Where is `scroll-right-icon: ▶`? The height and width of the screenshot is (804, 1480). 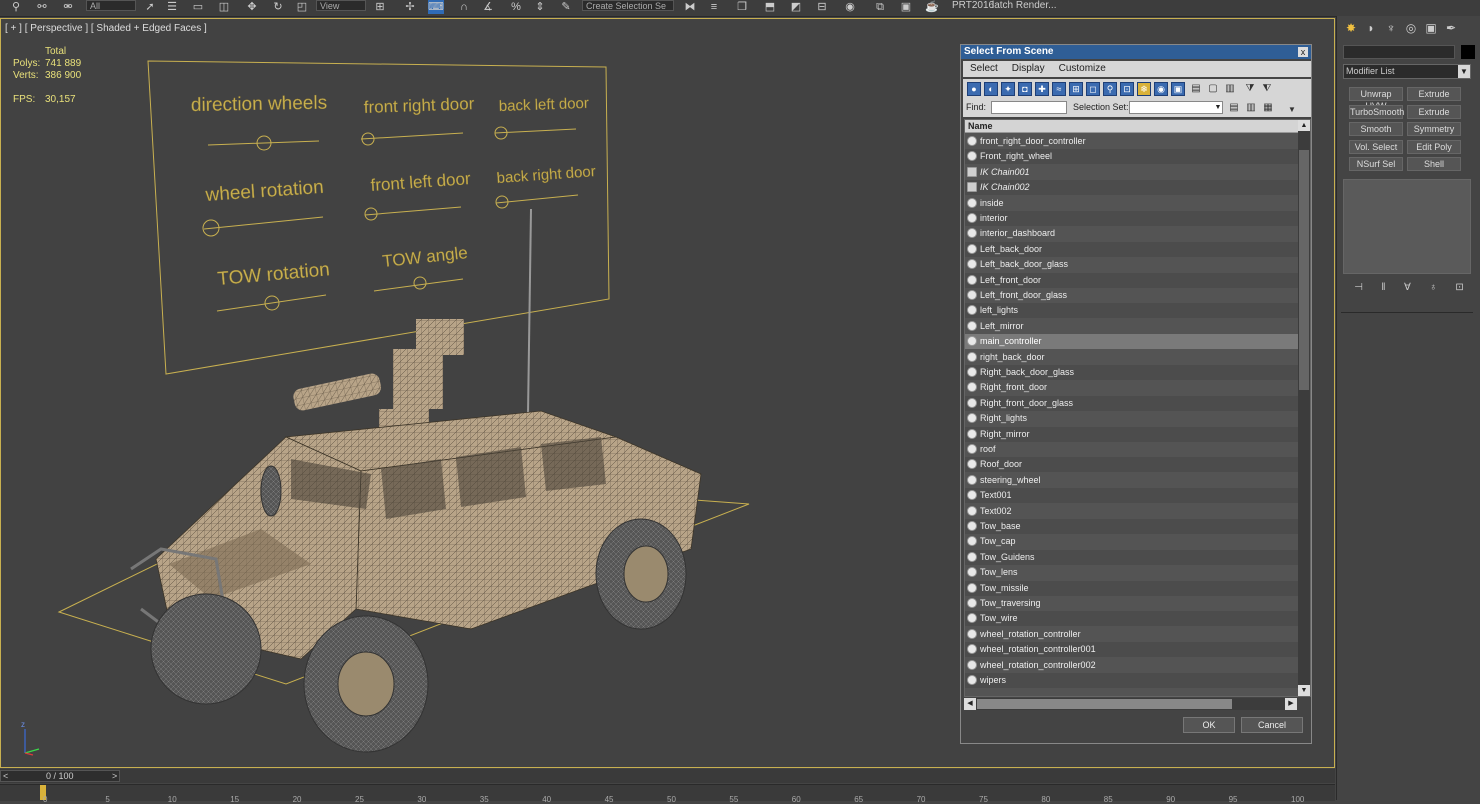
scroll-right-icon: ▶ is located at coordinates (1291, 704).